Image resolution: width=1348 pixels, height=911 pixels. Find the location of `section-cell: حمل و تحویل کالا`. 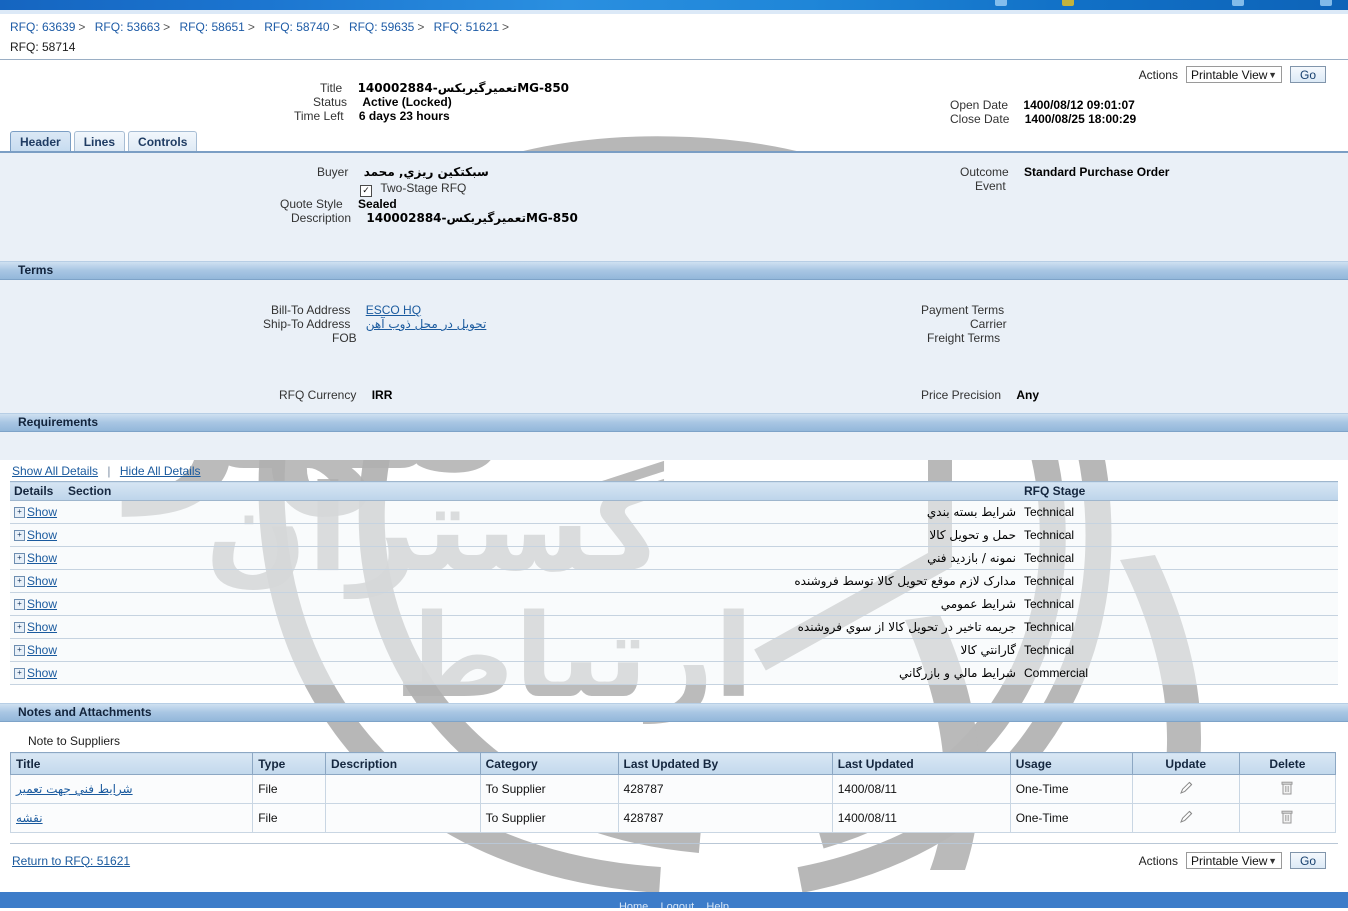

section-cell: حمل و تحویل کالا is located at coordinates (542, 535).